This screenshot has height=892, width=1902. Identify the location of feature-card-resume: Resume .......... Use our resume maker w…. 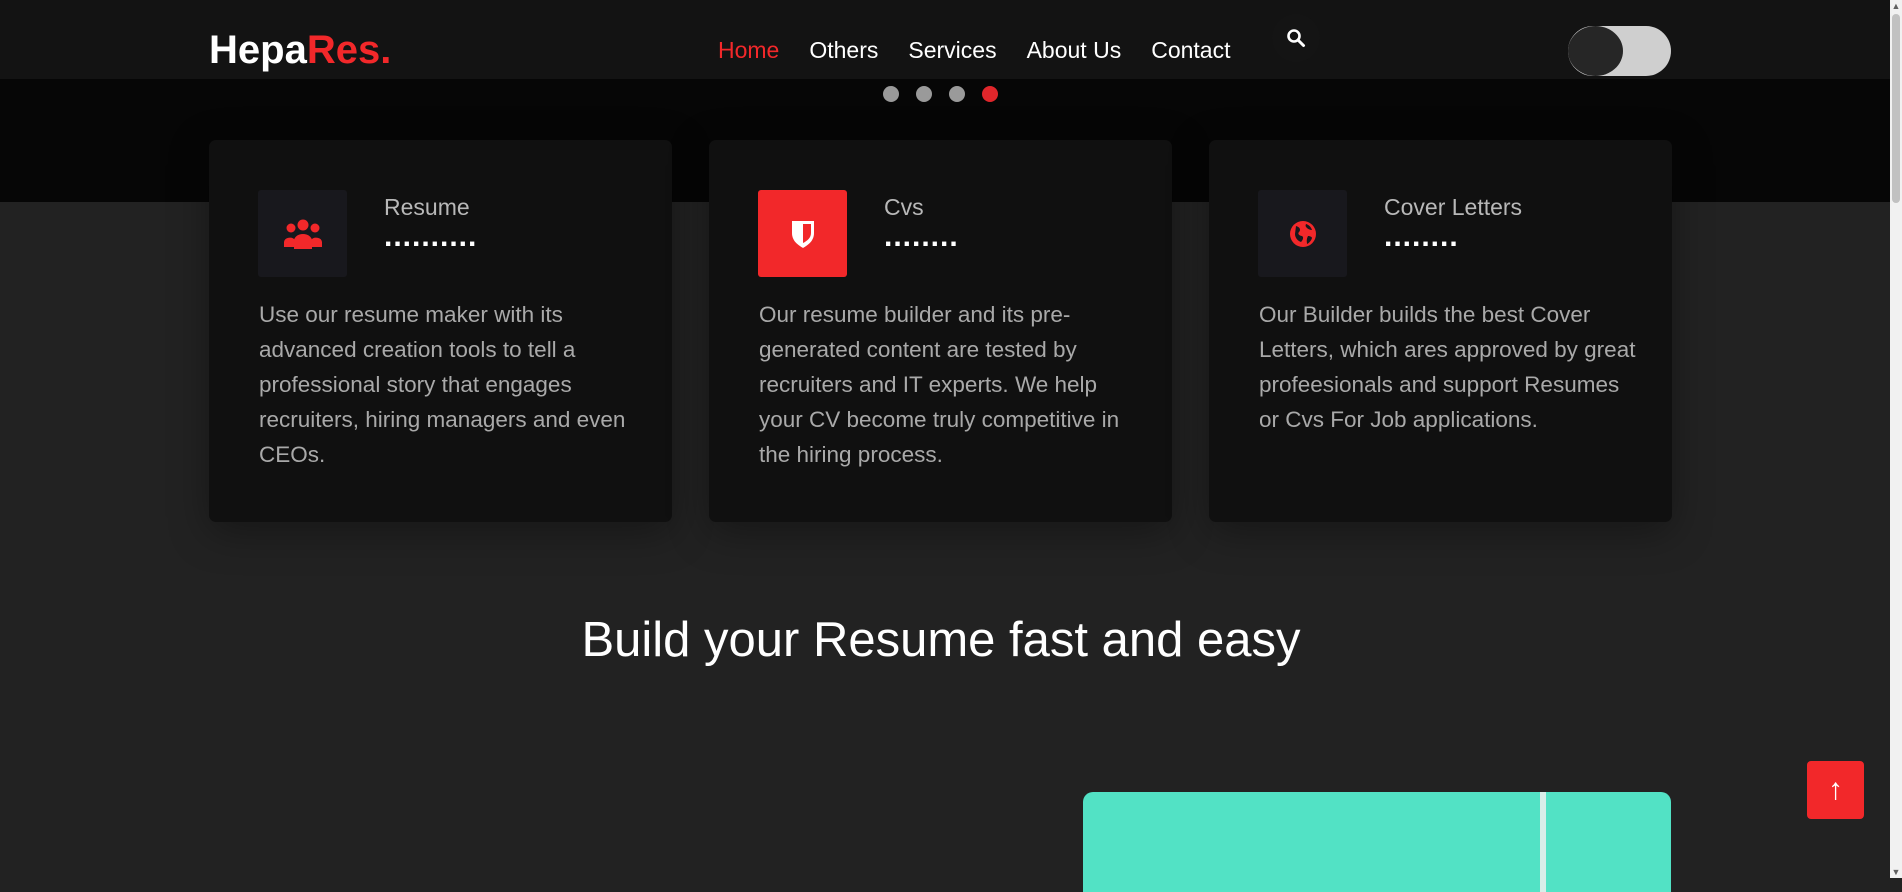
(440, 331).